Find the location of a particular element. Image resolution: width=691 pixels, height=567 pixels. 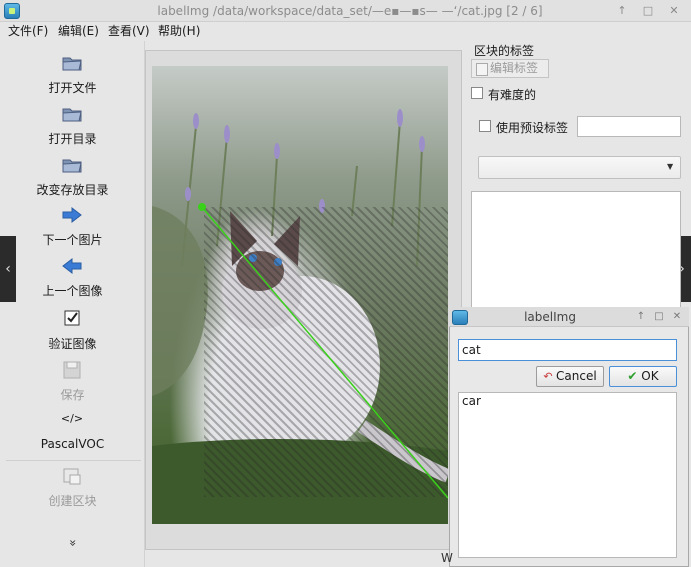

undo-arrow-icon: ↶ is located at coordinates (550, 376).